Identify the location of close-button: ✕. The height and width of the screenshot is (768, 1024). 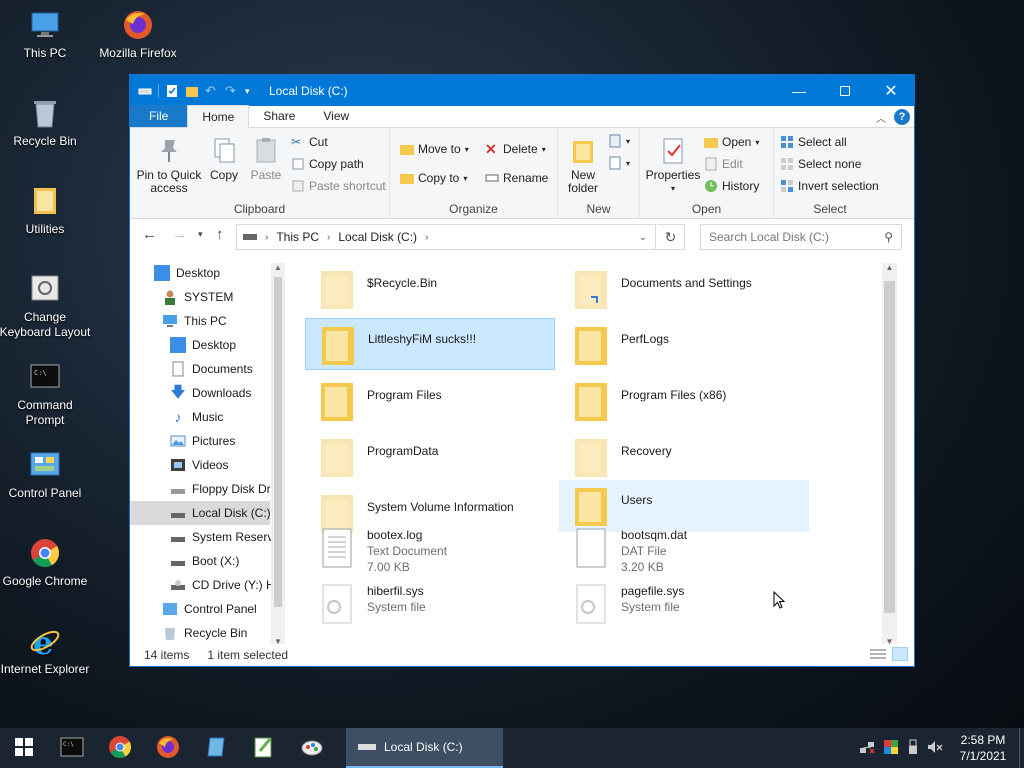
(891, 90).